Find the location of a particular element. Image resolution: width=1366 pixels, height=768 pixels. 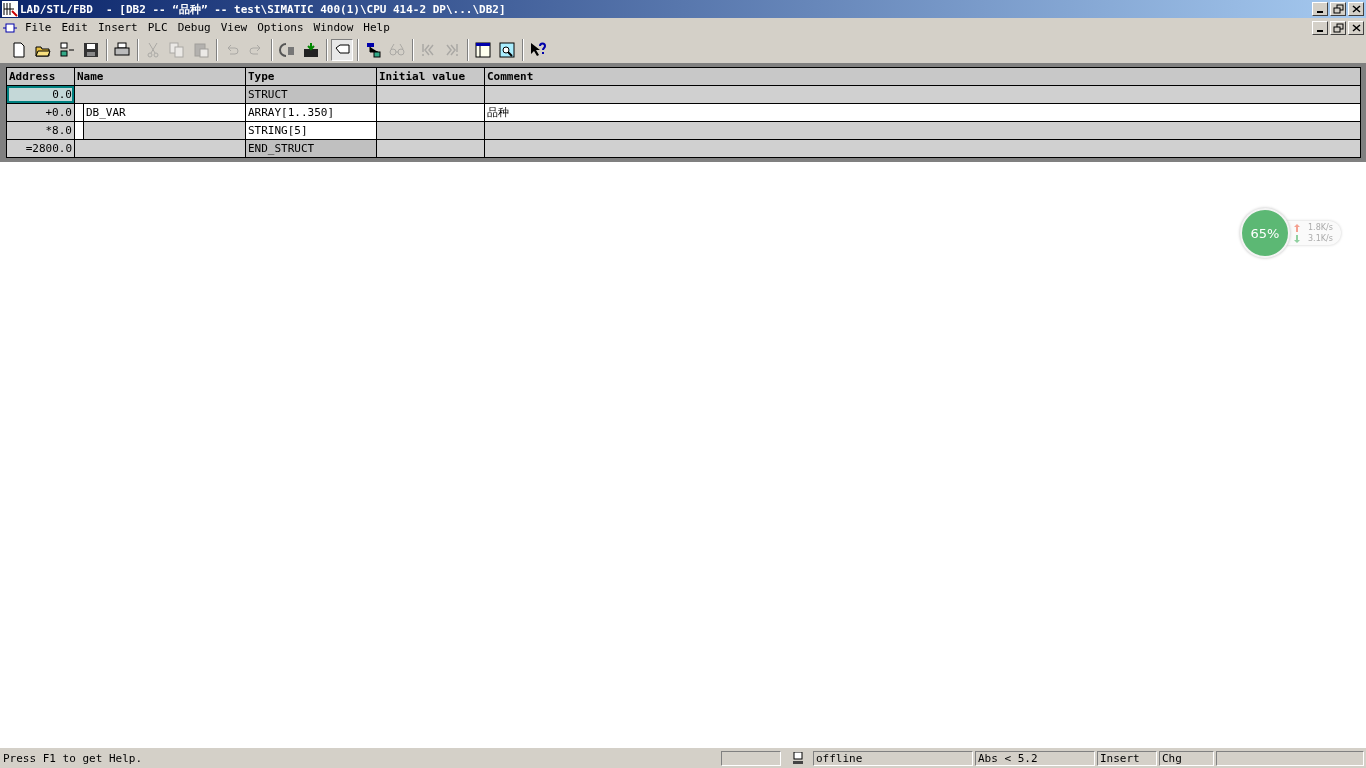

network-icon is located at coordinates (373, 50).